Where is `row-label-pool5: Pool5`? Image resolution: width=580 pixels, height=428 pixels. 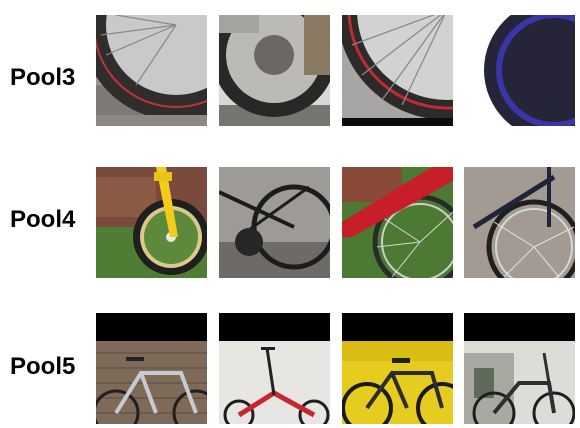
row-label-pool5: Pool5 is located at coordinates (43, 366).